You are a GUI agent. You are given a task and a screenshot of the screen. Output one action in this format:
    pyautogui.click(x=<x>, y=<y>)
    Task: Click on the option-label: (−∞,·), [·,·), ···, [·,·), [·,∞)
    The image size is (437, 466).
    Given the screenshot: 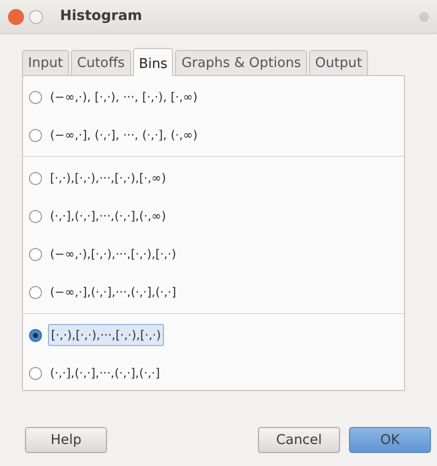 What is the action you would take?
    pyautogui.click(x=124, y=97)
    